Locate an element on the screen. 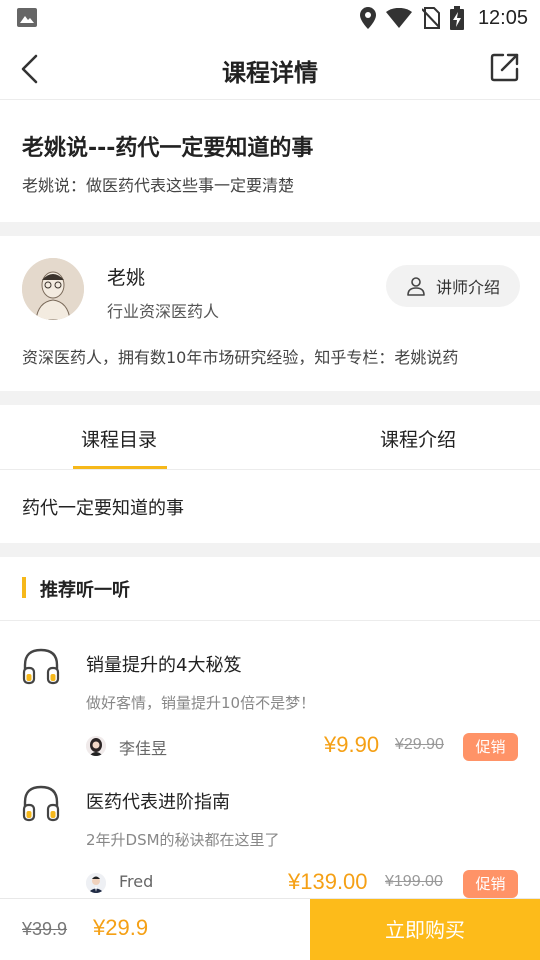 The image size is (540, 960). footer-original-price: ¥39.9 is located at coordinates (45, 929).